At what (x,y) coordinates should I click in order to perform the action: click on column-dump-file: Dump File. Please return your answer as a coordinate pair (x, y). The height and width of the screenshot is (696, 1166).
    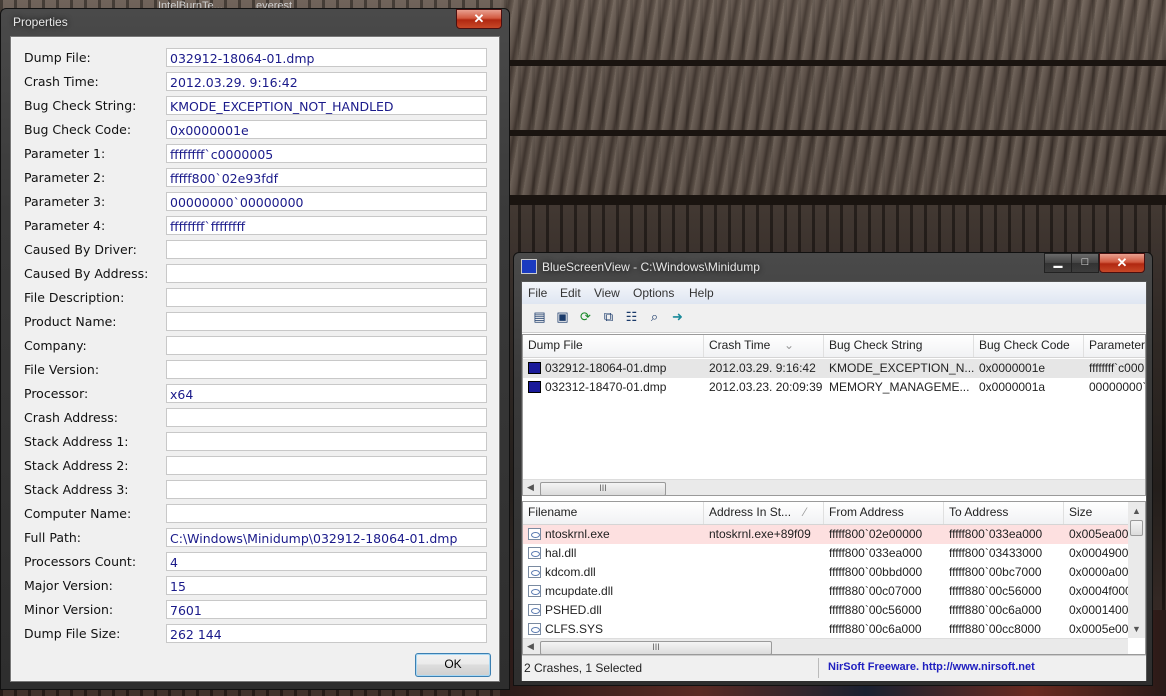
    Looking at the image, I should click on (613, 346).